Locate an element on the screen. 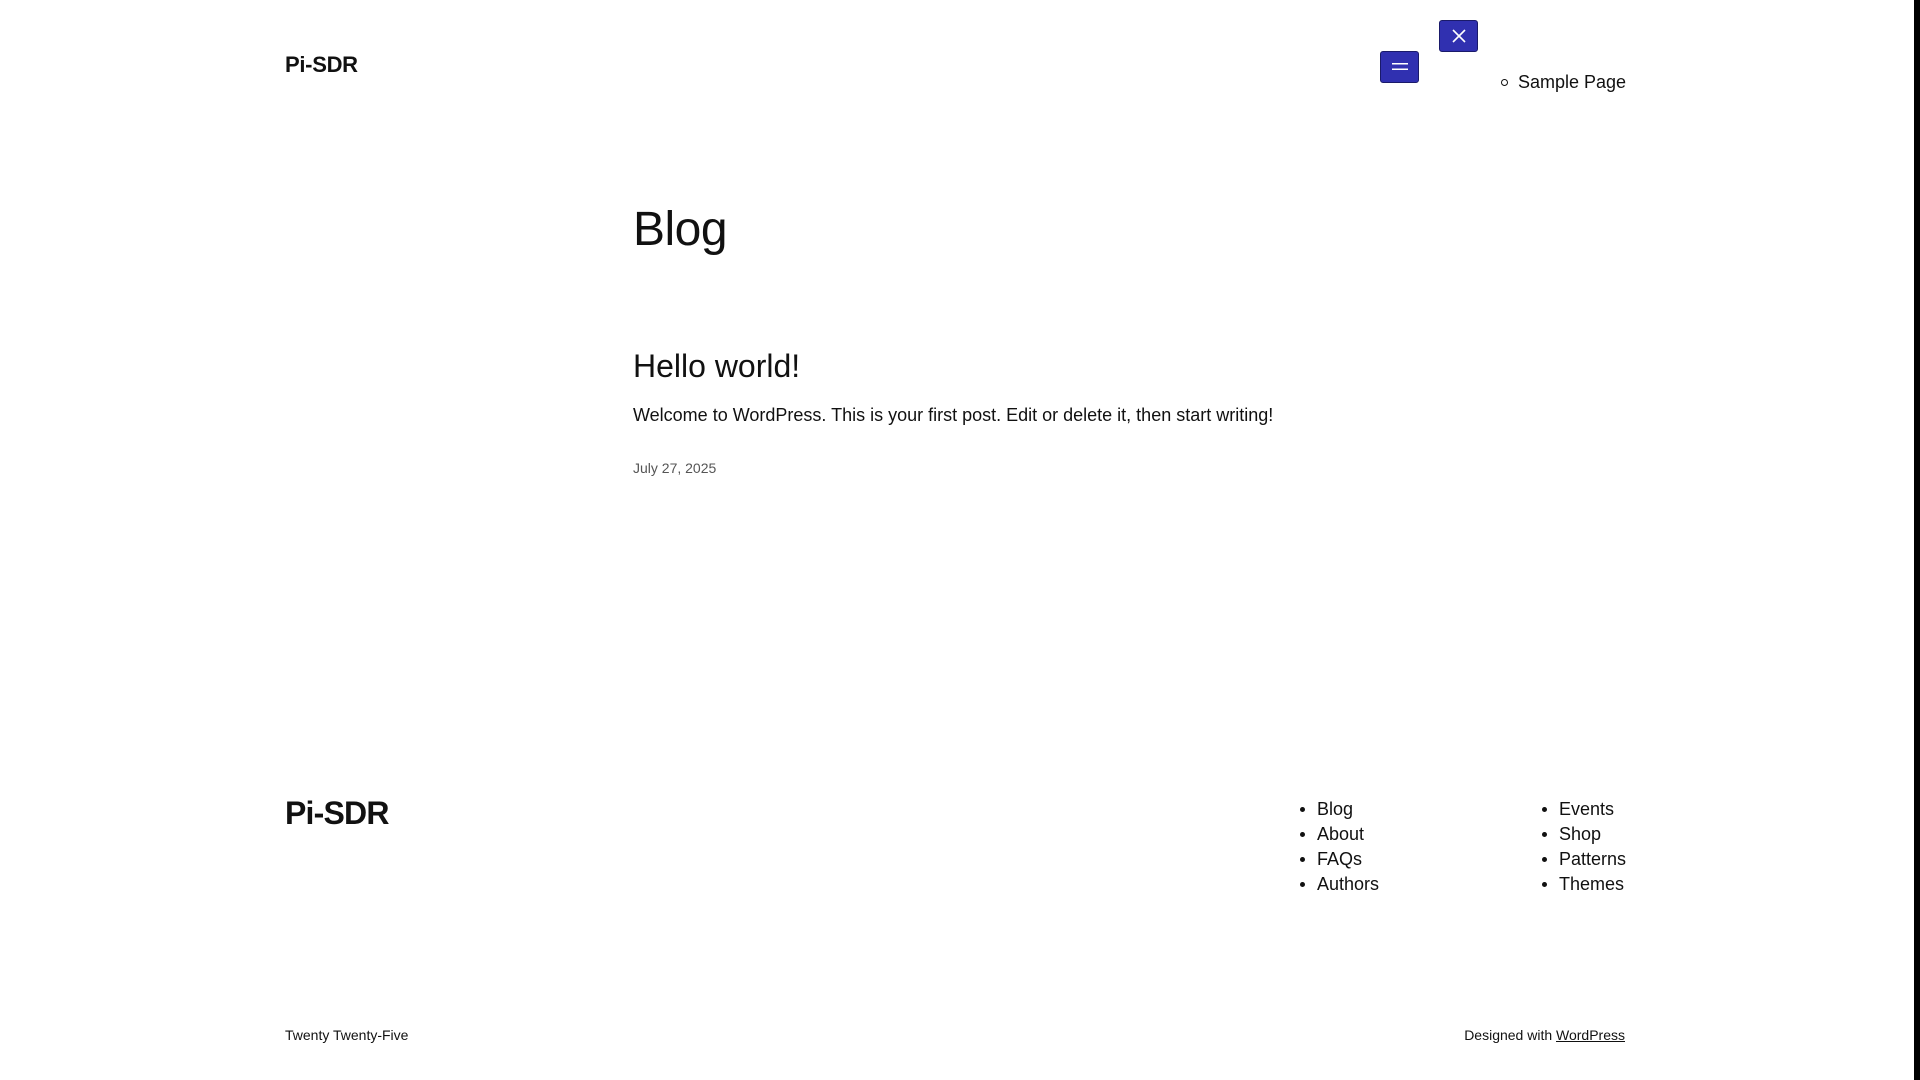 This screenshot has width=1920, height=1080. footer-nav-label: Shop is located at coordinates (1580, 834).